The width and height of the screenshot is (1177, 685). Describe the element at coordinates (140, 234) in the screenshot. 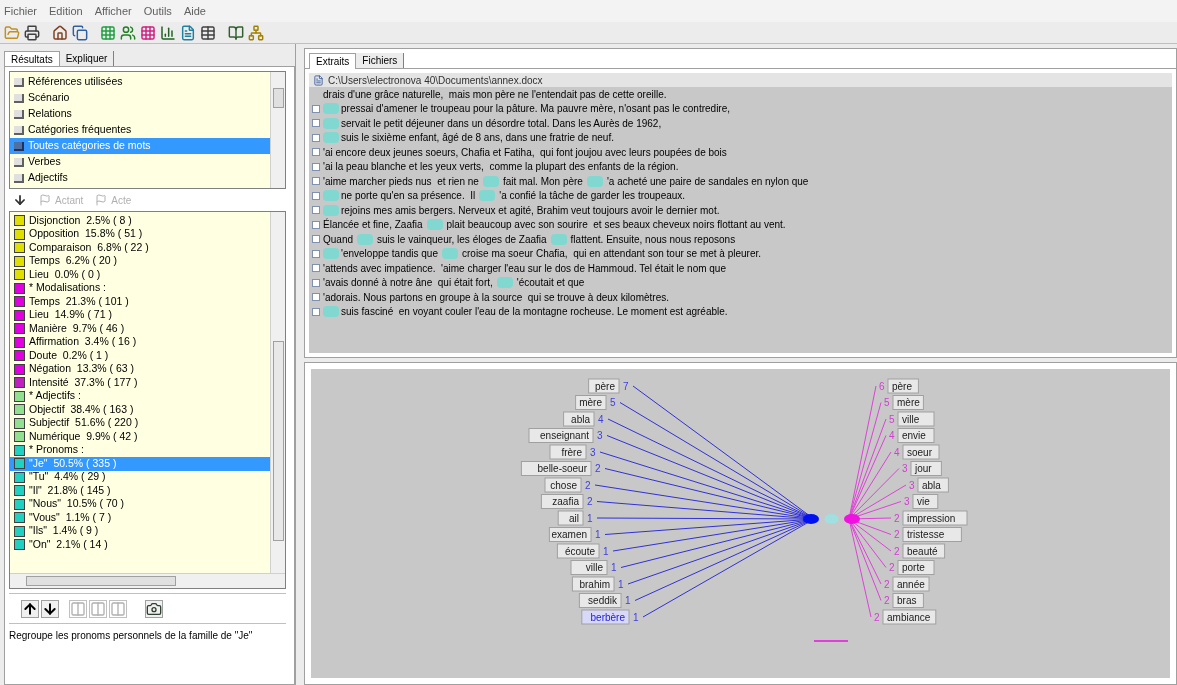

I see `category-item: Opposition 15.8% ( 51 )` at that location.